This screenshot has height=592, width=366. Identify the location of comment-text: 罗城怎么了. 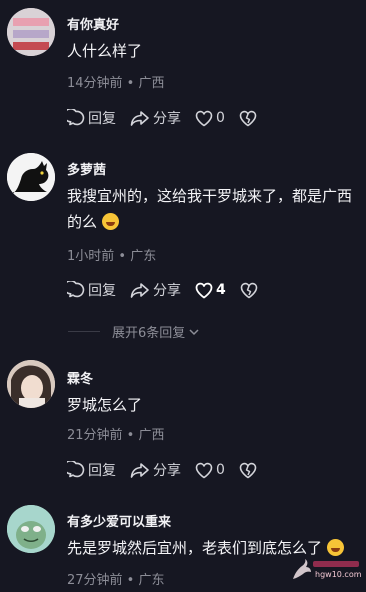
(105, 405).